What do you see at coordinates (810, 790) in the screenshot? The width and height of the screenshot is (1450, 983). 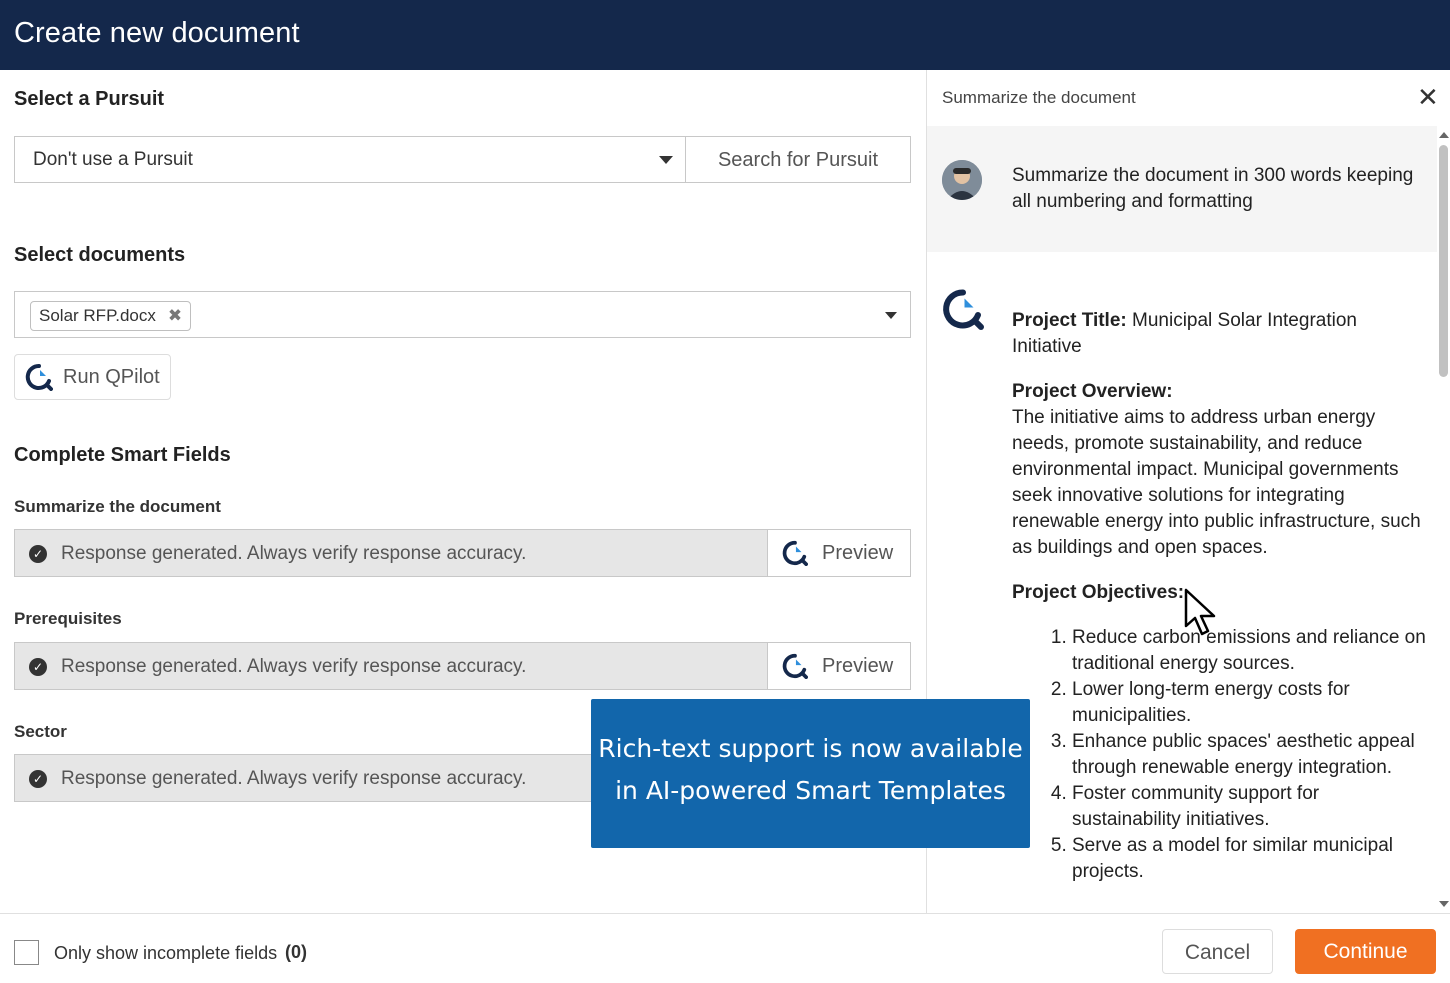 I see `banner-line-2: in AI-powered Smart Templates` at bounding box center [810, 790].